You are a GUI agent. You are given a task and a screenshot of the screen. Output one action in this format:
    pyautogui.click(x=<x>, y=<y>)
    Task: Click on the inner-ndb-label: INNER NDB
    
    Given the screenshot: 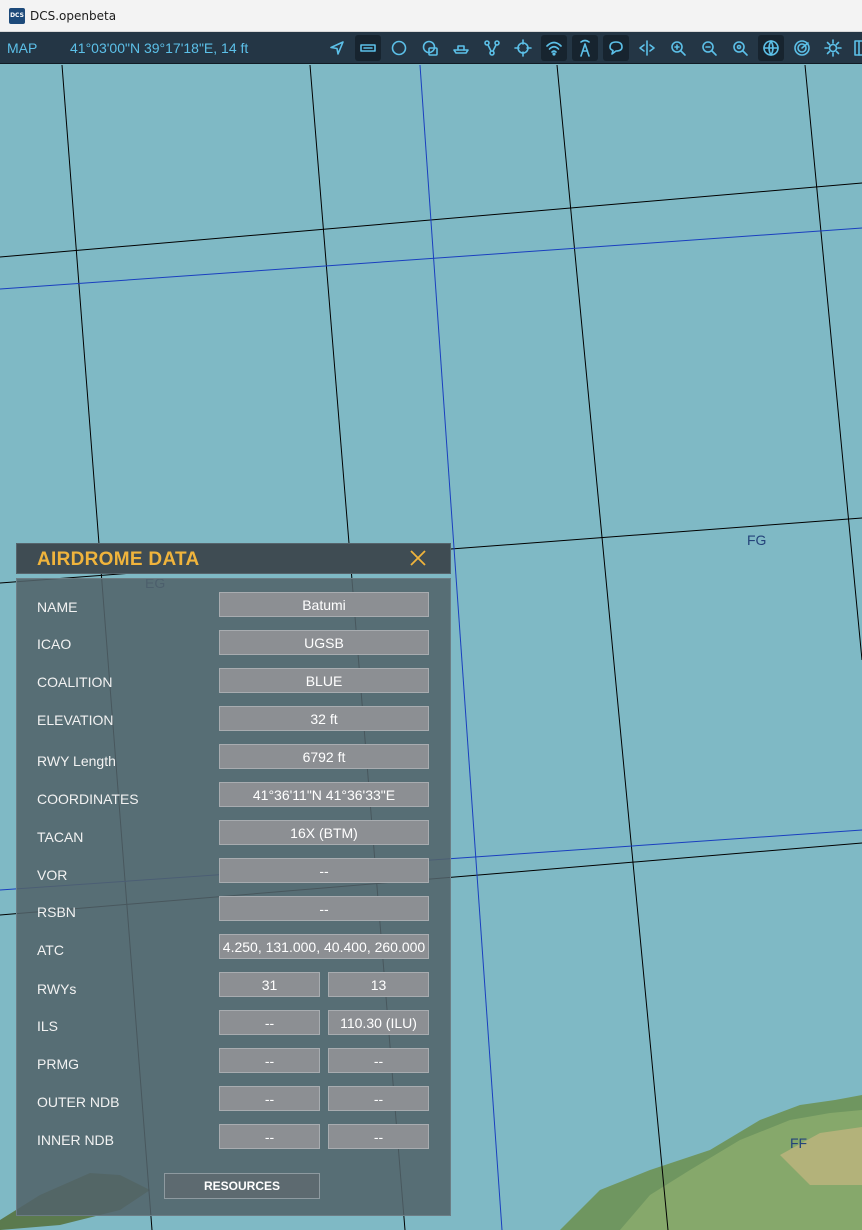 What is the action you would take?
    pyautogui.click(x=76, y=1140)
    